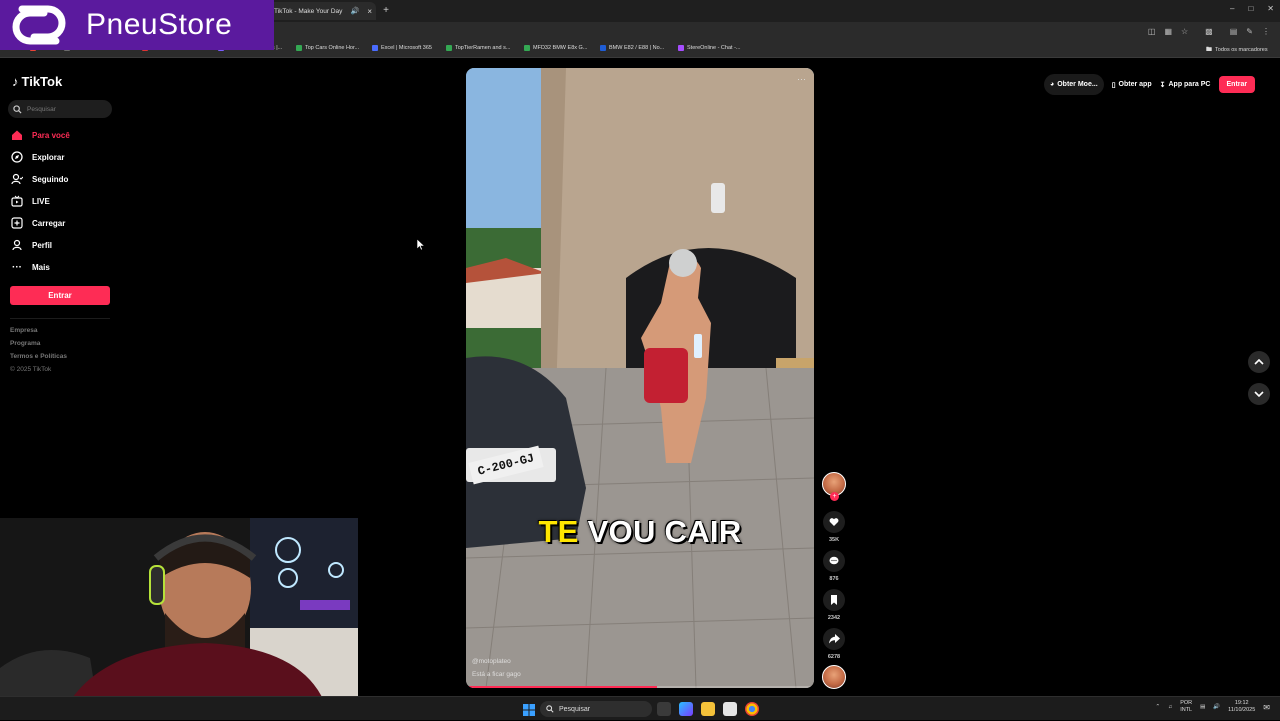 The width and height of the screenshot is (1280, 721). Describe the element at coordinates (1186, 703) in the screenshot. I see `language-code: POR` at that location.